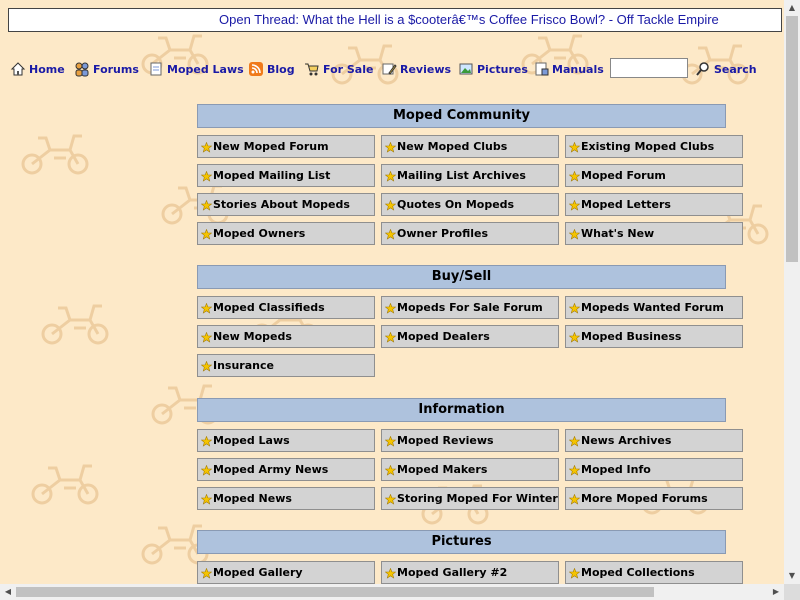  I want to click on link-stories-about-mopeds: Stories About Mopeds, so click(286, 204).